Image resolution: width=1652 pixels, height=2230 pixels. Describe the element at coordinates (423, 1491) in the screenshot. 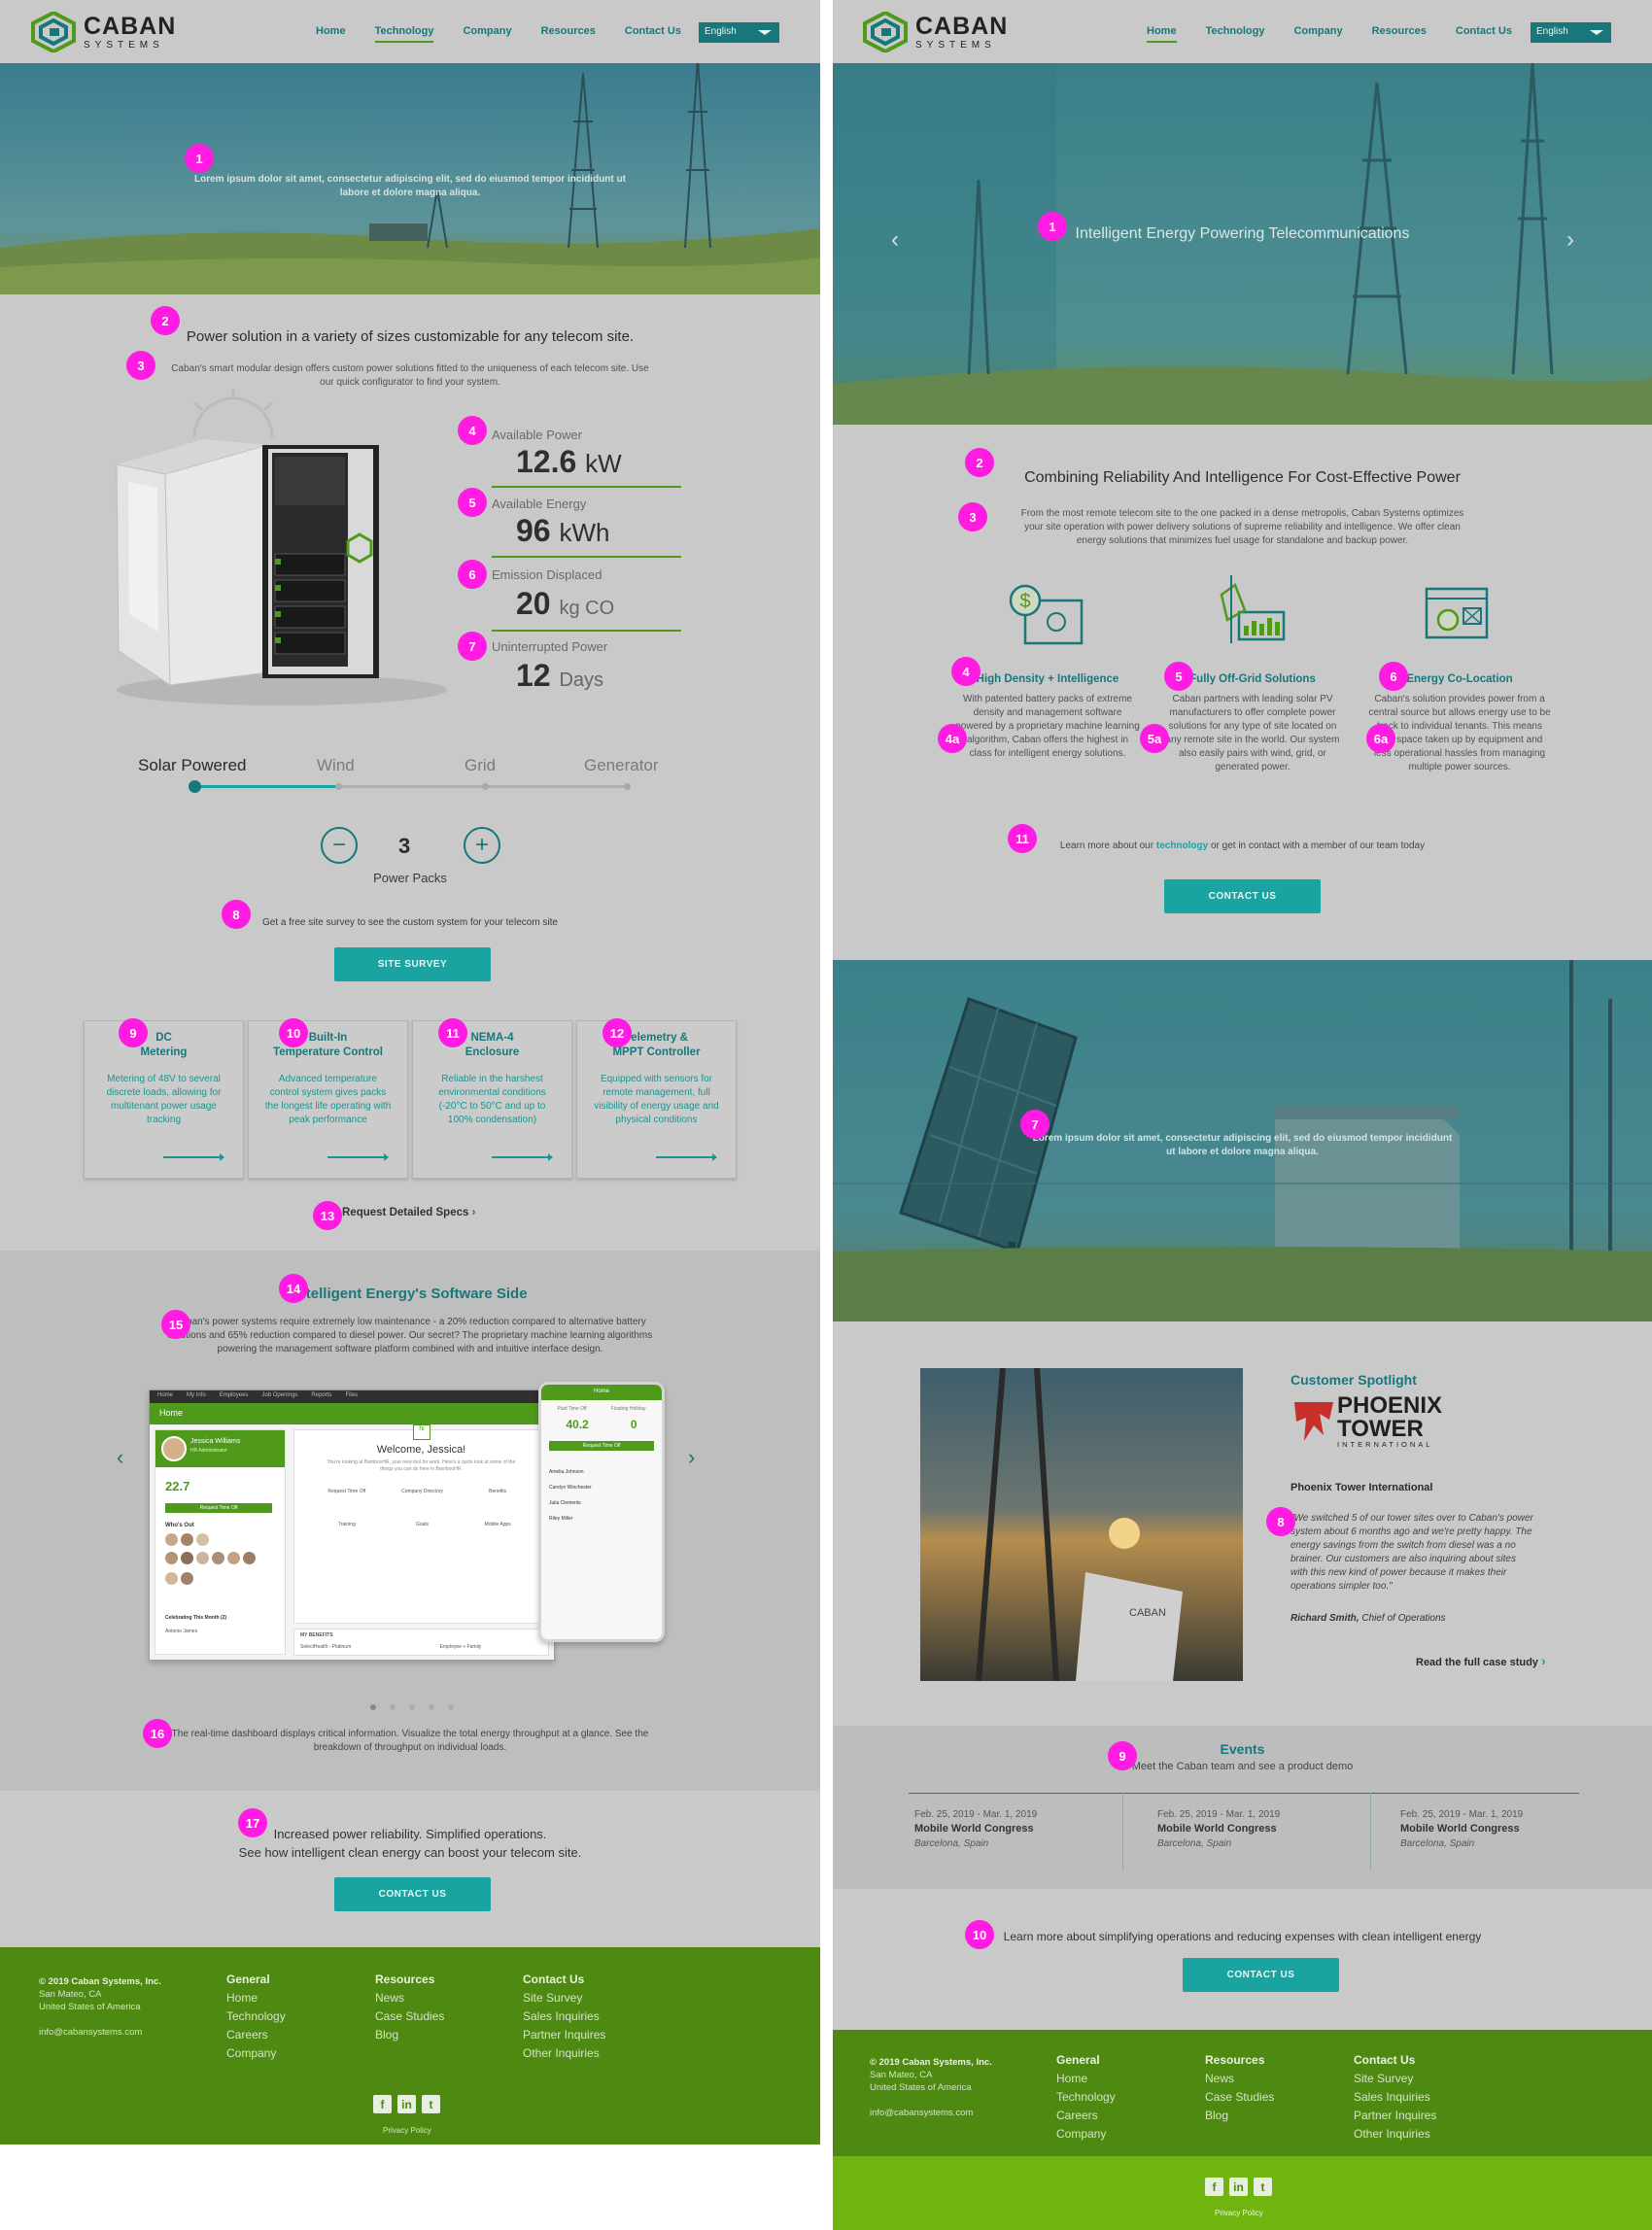

I see `dash-tile: Company Directory` at that location.